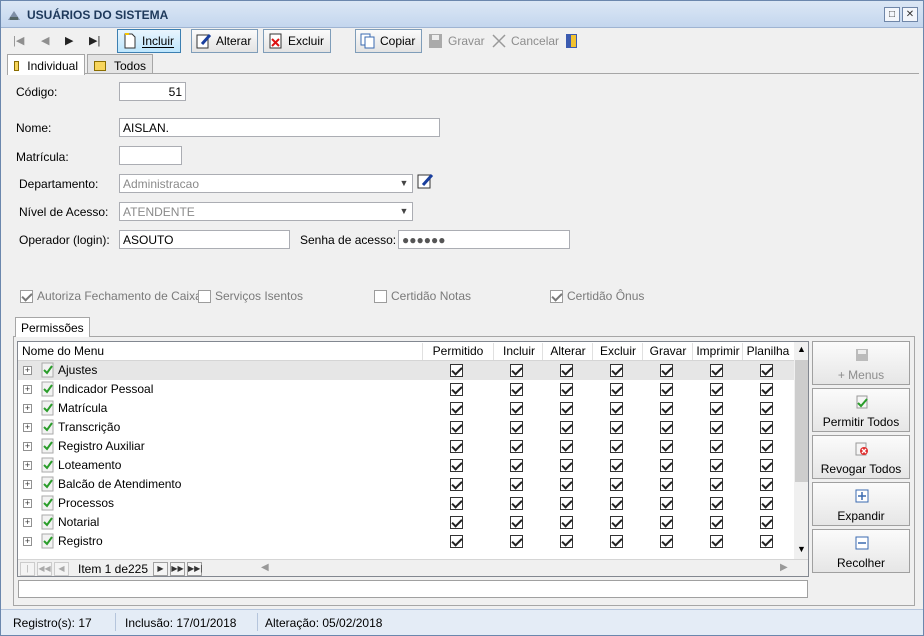  I want to click on departamento-select: Administracao ▼, so click(266, 183).